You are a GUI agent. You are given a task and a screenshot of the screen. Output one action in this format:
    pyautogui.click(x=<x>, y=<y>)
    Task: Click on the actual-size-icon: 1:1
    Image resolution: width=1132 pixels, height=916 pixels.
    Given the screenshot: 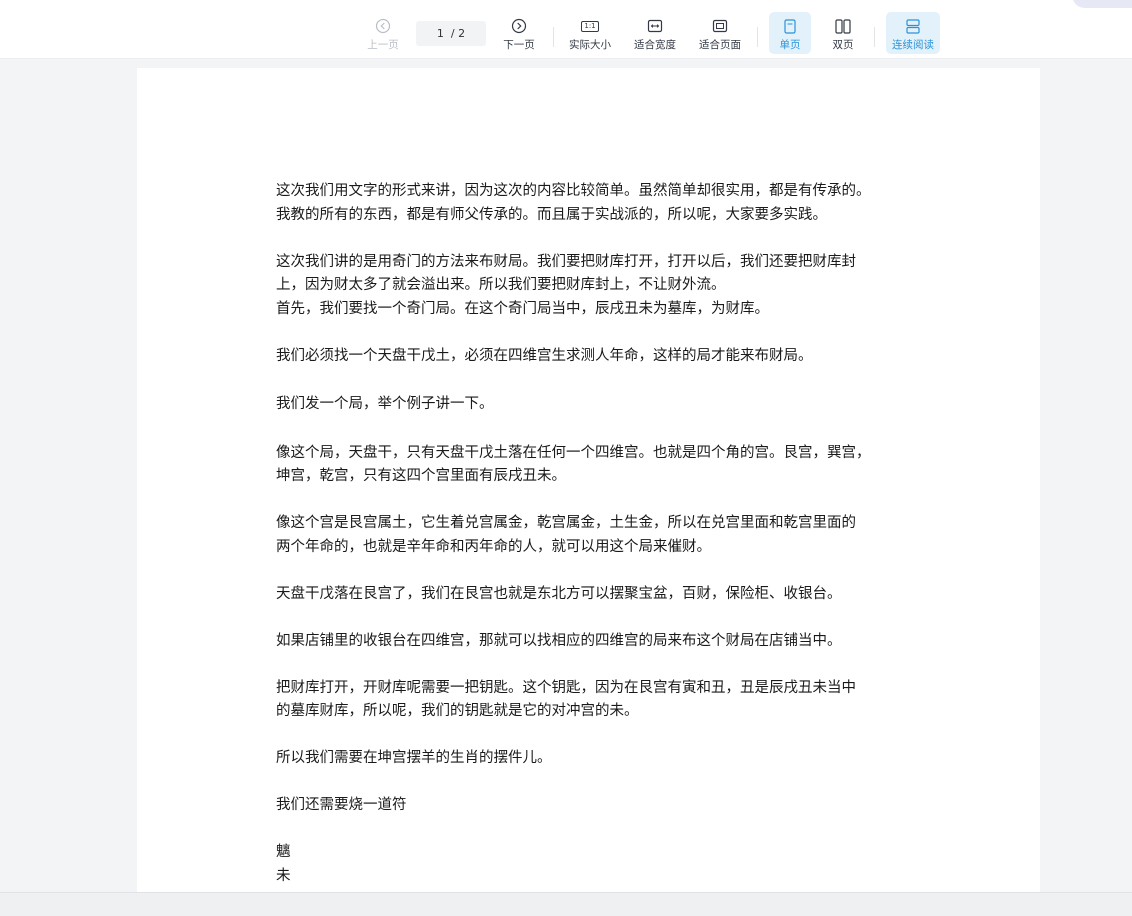 What is the action you would take?
    pyautogui.click(x=590, y=26)
    